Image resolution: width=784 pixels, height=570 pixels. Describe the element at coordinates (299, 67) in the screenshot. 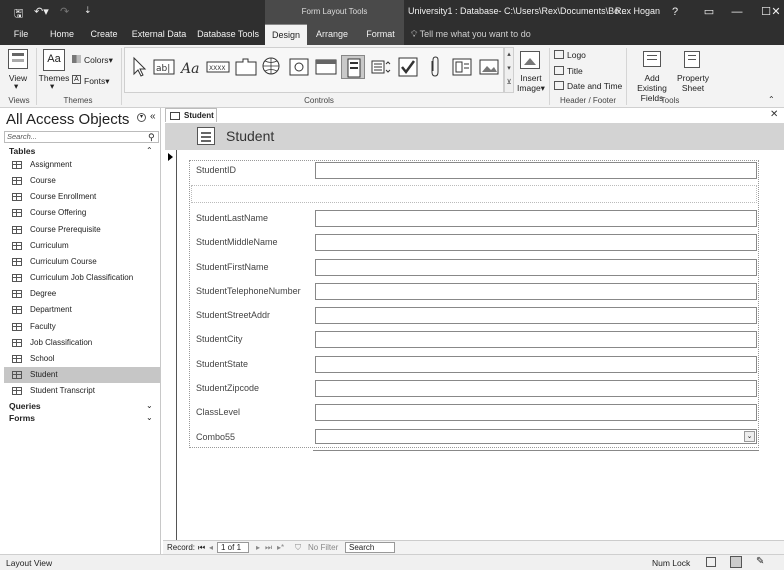

I see `web-browser-control-icon` at that location.